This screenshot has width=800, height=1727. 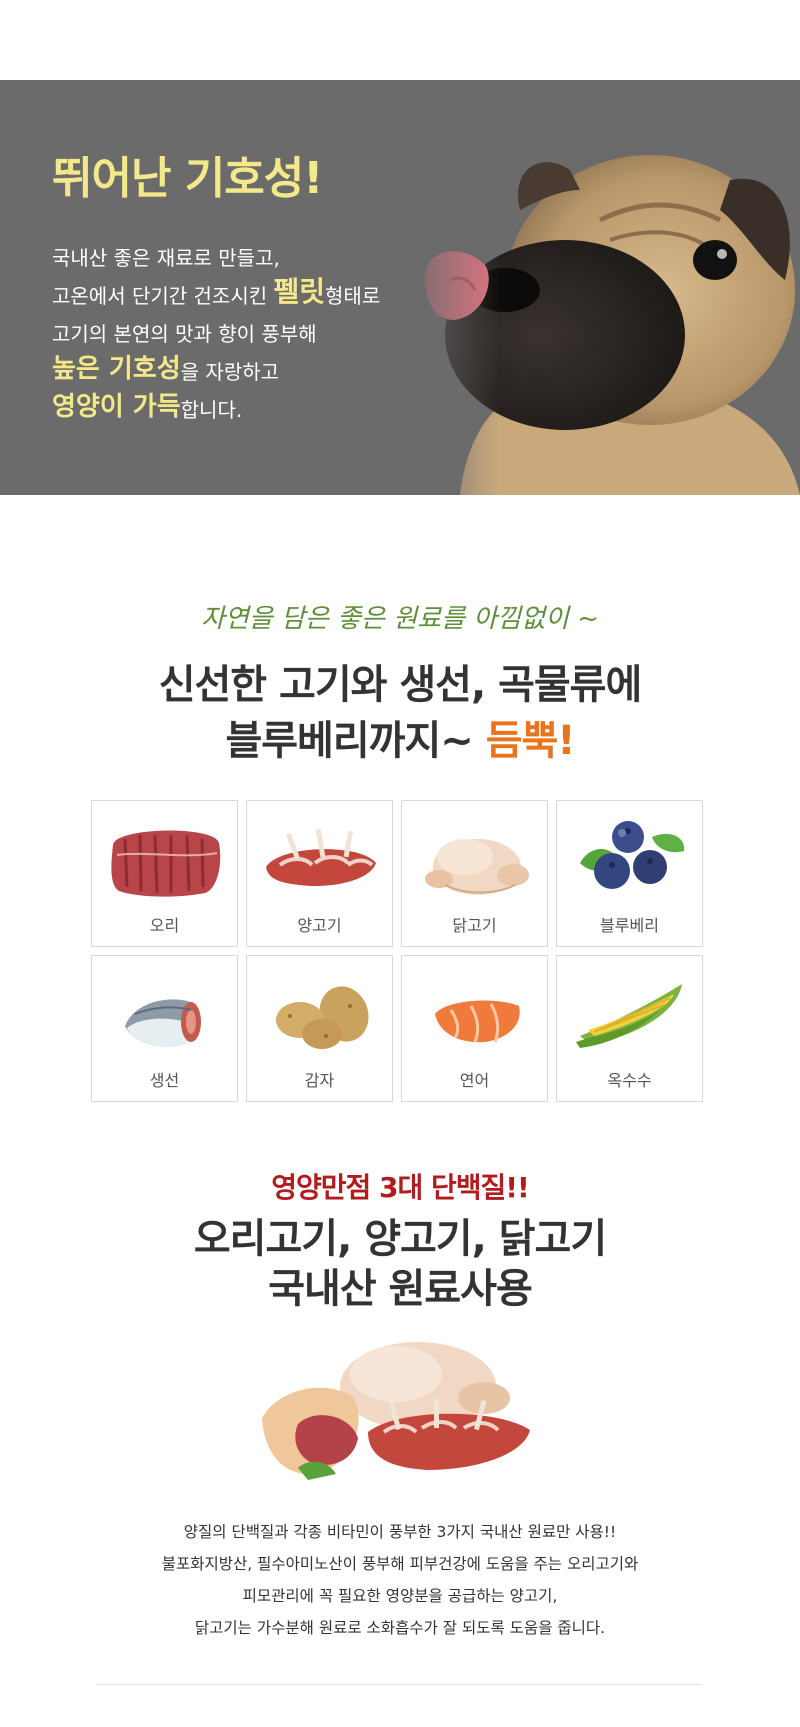 What do you see at coordinates (163, 1023) in the screenshot?
I see `fish-icon` at bounding box center [163, 1023].